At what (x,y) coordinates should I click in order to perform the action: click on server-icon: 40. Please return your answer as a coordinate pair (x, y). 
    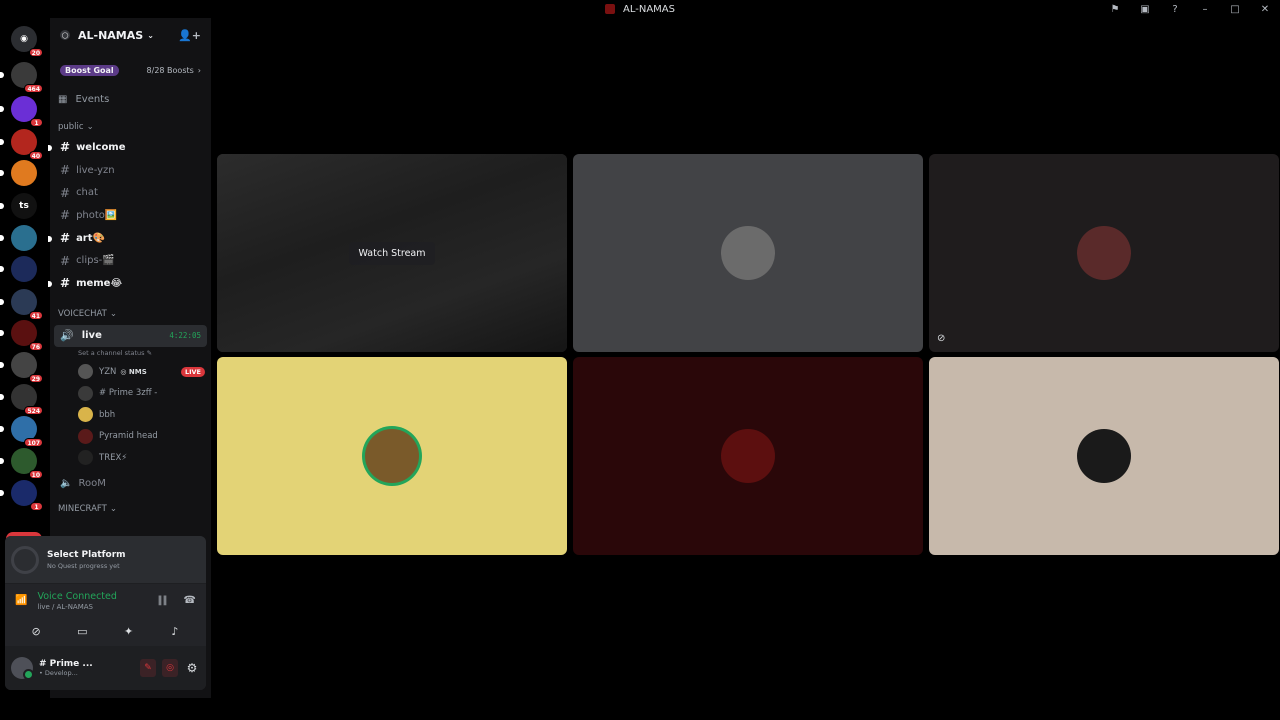
    Looking at the image, I should click on (21, 144).